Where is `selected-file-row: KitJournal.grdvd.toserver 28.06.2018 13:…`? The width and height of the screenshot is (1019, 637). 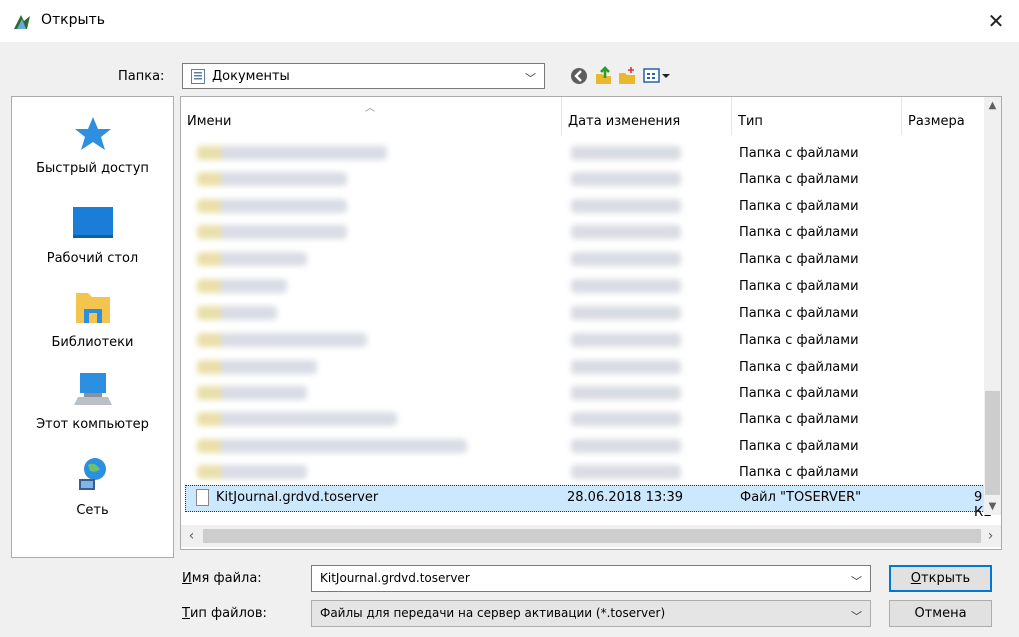
selected-file-row: KitJournal.grdvd.toserver 28.06.2018 13:… is located at coordinates (592, 502).